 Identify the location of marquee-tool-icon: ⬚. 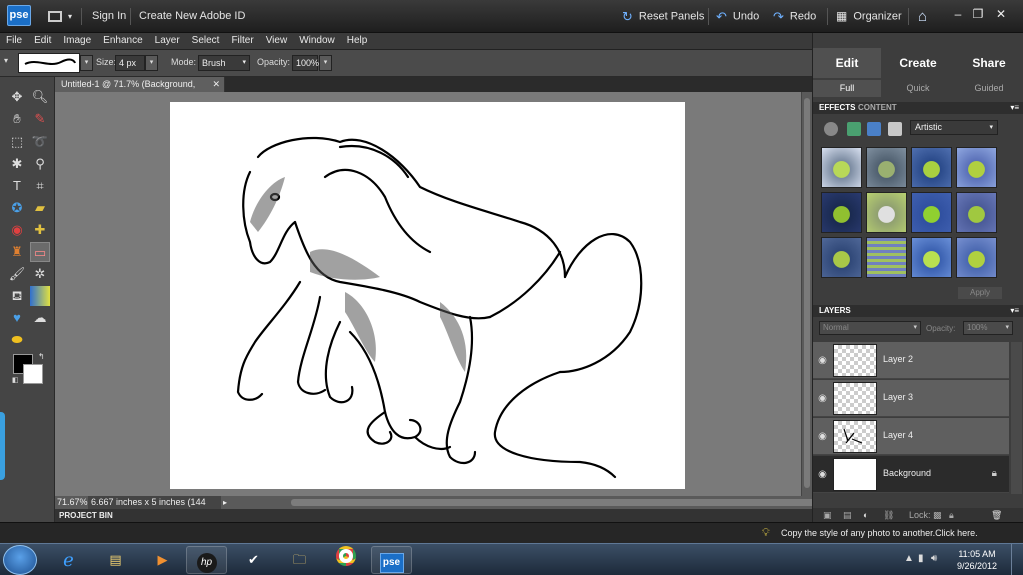
(17, 142).